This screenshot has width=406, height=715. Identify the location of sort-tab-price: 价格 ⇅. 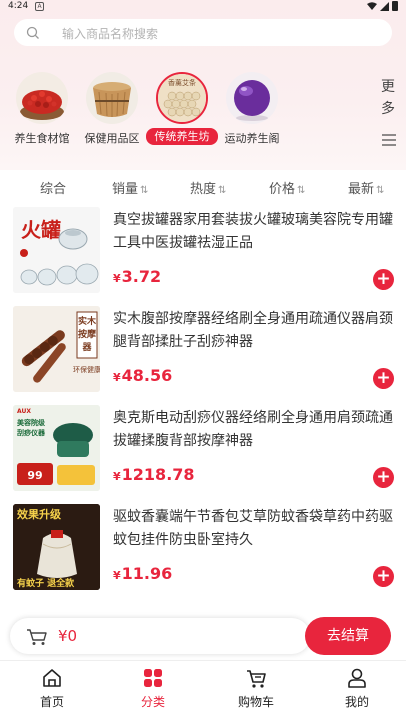
(287, 187).